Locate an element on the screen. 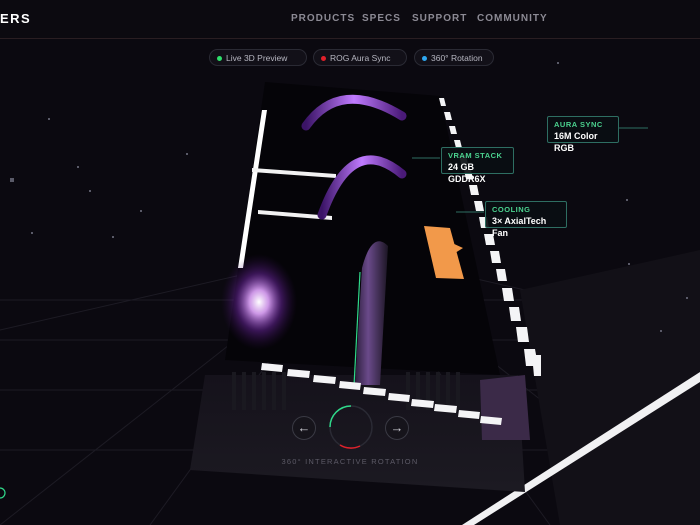 The height and width of the screenshot is (525, 700). rotate-prev-button: ← is located at coordinates (304, 428).